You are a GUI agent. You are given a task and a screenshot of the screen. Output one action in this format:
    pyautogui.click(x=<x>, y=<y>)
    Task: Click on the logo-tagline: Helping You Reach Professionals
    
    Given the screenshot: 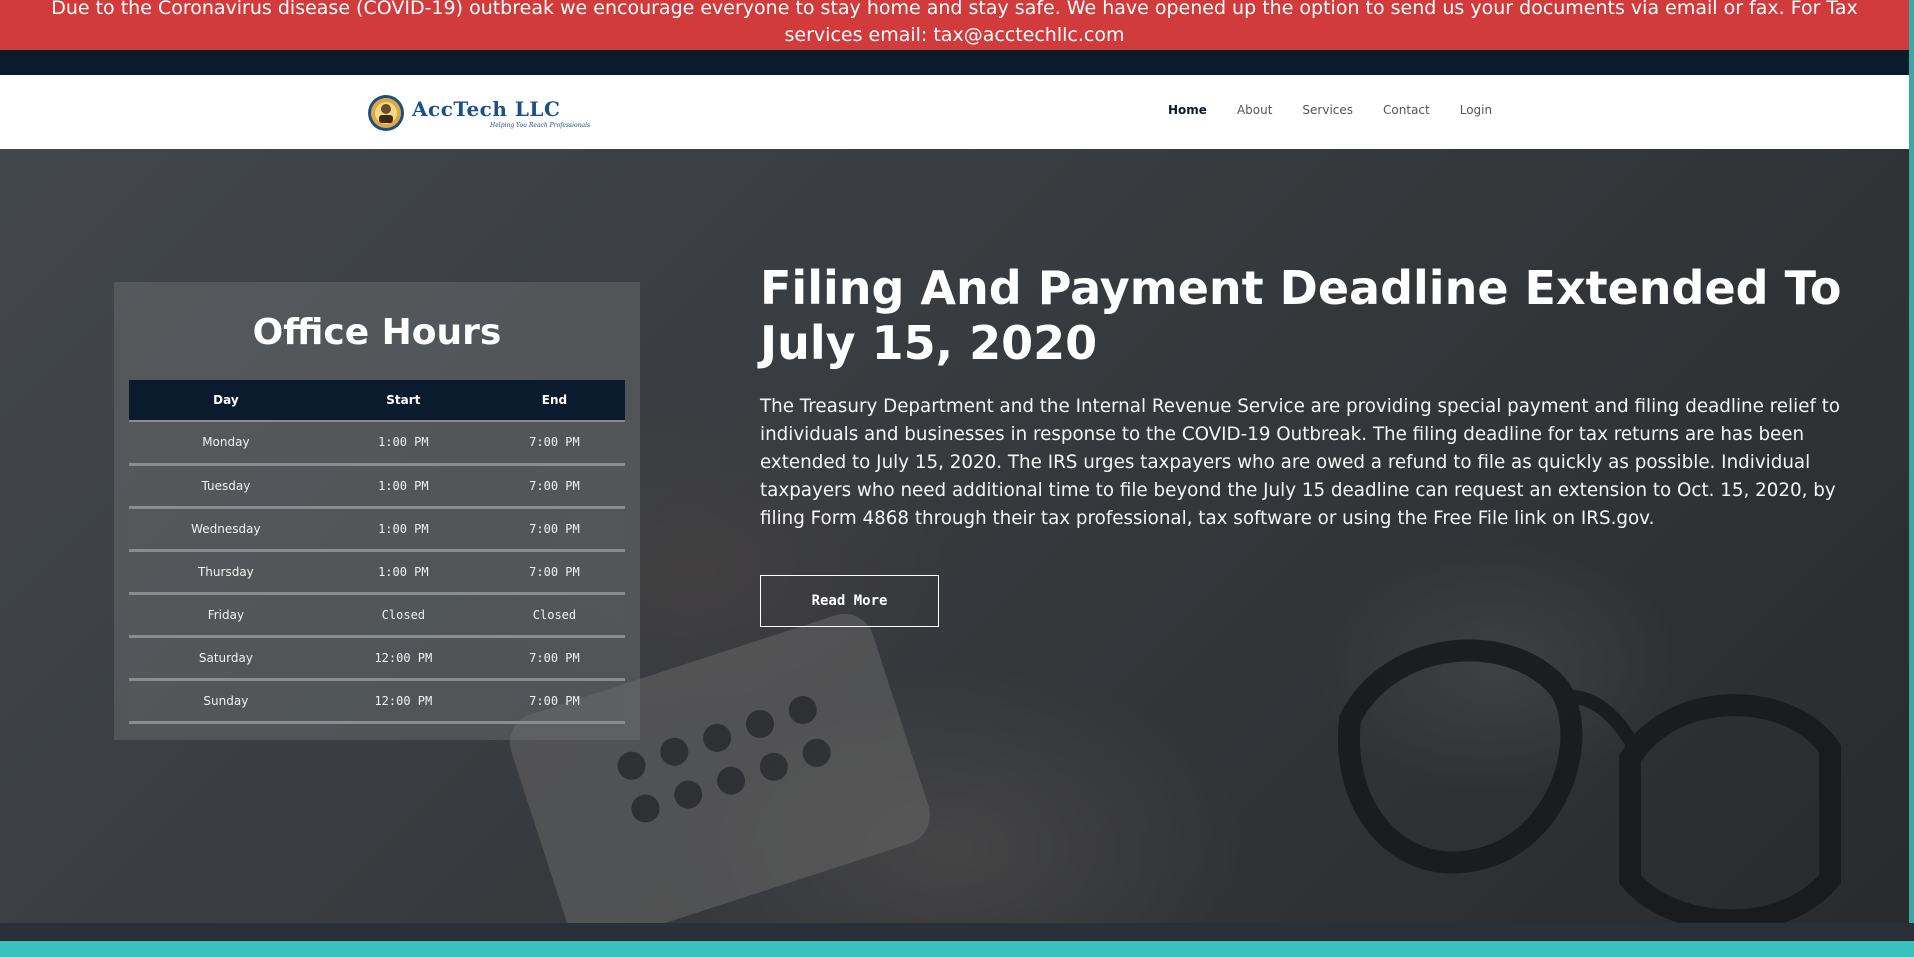 What is the action you would take?
    pyautogui.click(x=540, y=125)
    